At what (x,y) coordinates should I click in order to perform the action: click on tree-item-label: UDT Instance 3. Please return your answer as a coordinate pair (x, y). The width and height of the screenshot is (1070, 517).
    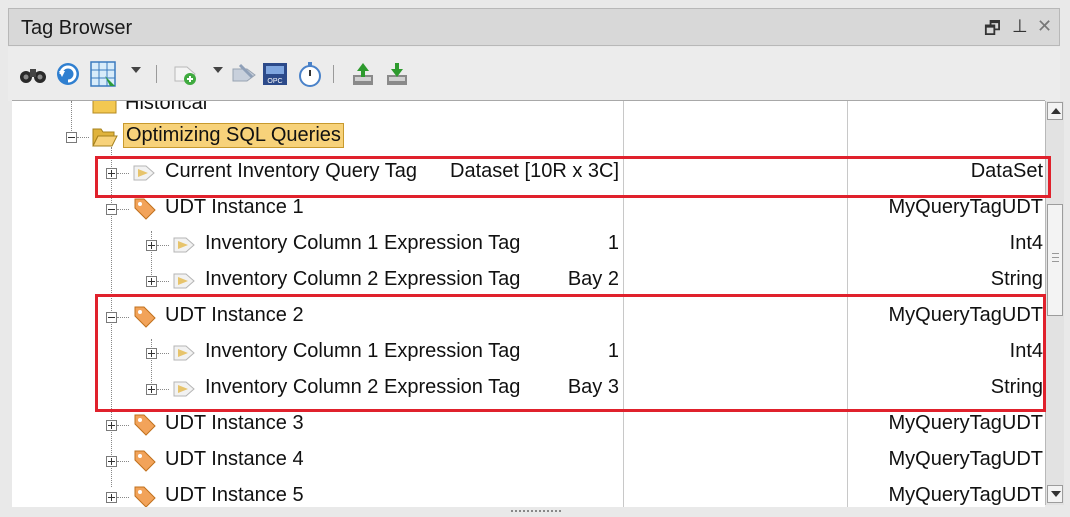
    Looking at the image, I should click on (234, 423).